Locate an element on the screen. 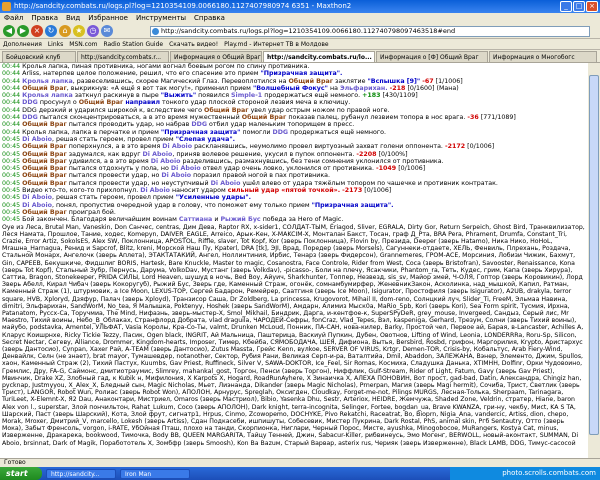 This screenshot has width=600, height=480. window-controls: _ □ × is located at coordinates (579, 6).